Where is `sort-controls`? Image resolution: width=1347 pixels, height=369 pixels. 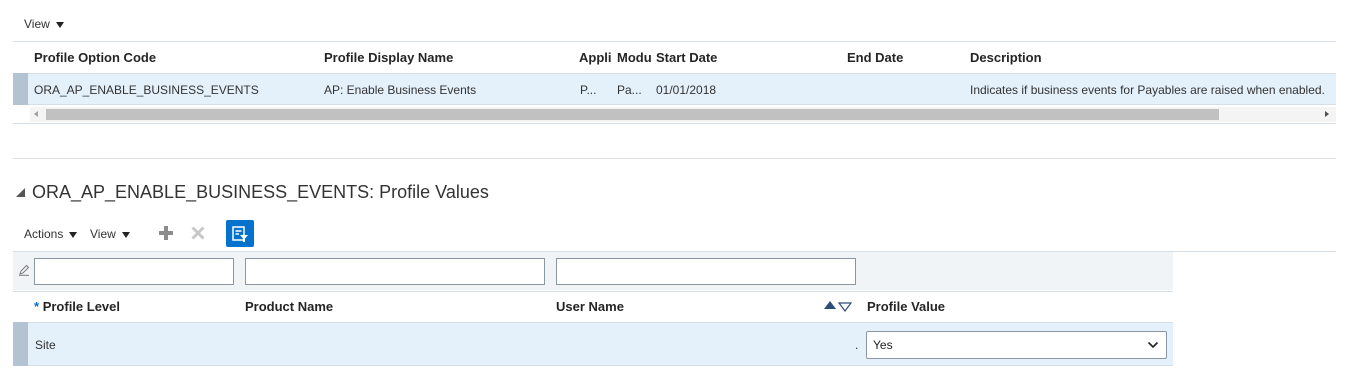
sort-controls is located at coordinates (838, 306).